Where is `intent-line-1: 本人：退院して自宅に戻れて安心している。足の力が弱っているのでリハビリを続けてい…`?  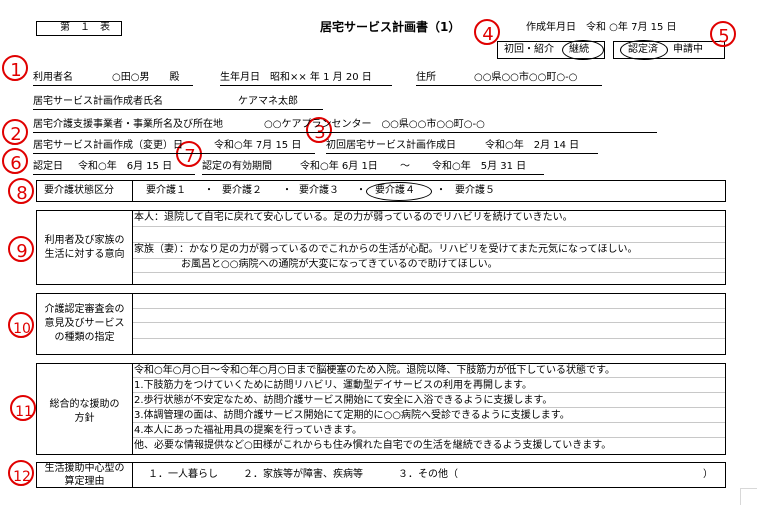 intent-line-1: 本人：退院して自宅に戻れて安心している。足の力が弱っているのでリハビリを続けてい… is located at coordinates (353, 217).